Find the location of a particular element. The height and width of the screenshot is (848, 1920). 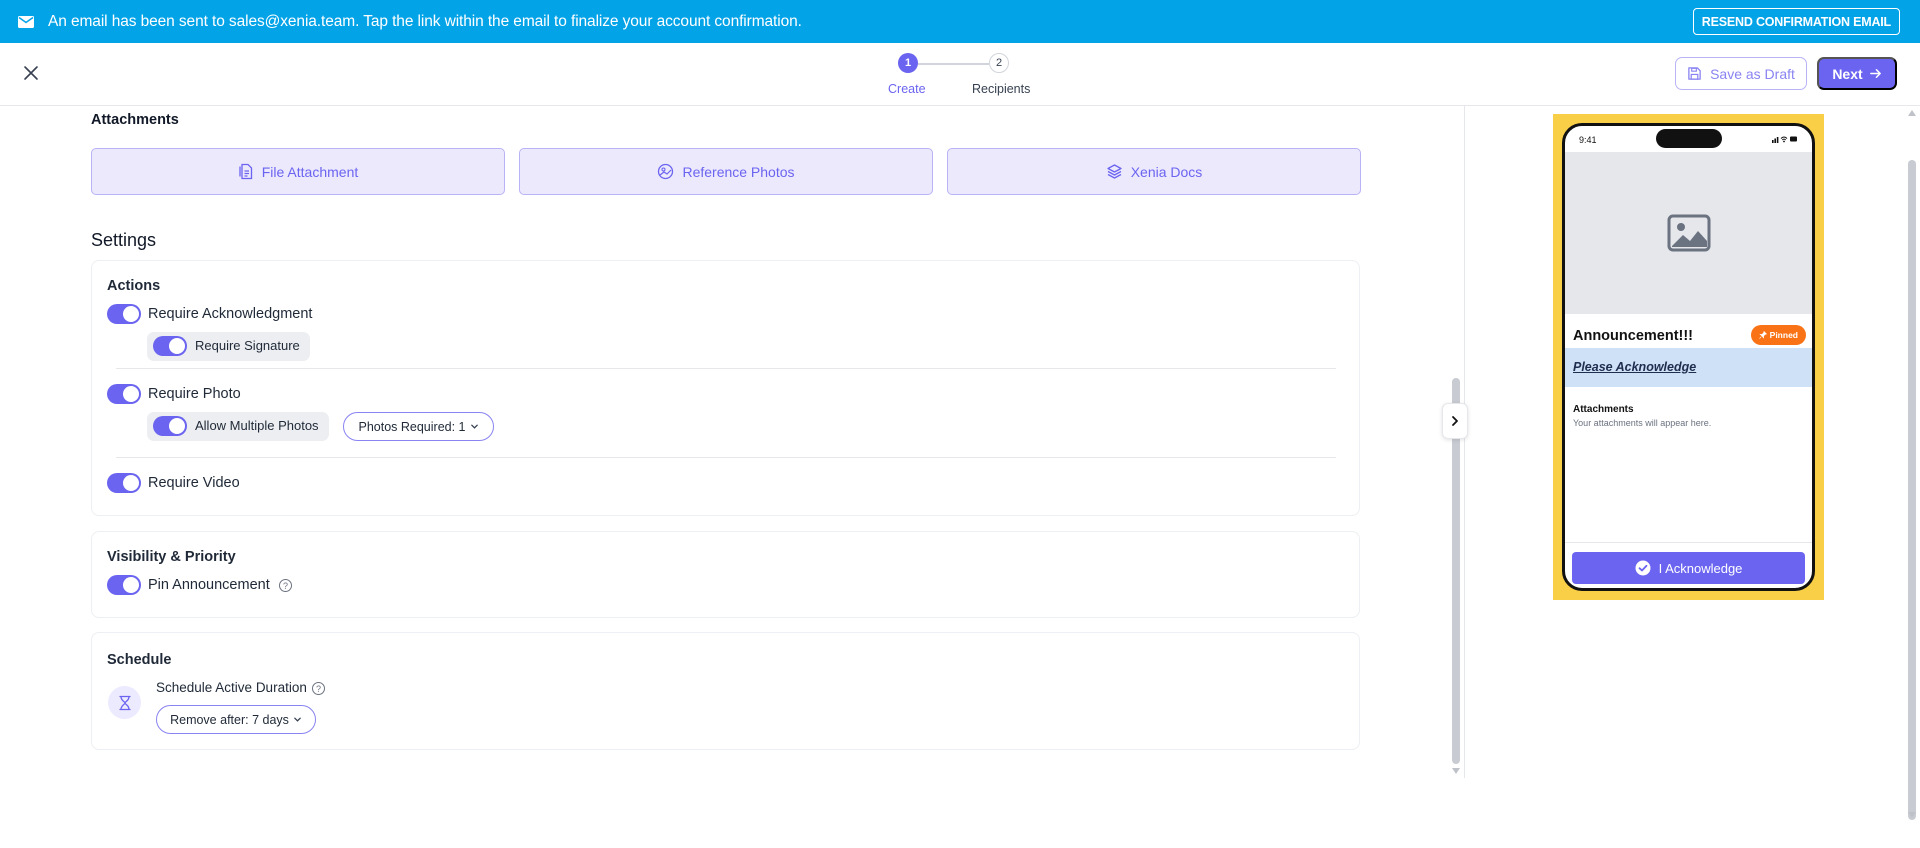

i-acknowledge-button: I Acknowledge is located at coordinates (1688, 568).